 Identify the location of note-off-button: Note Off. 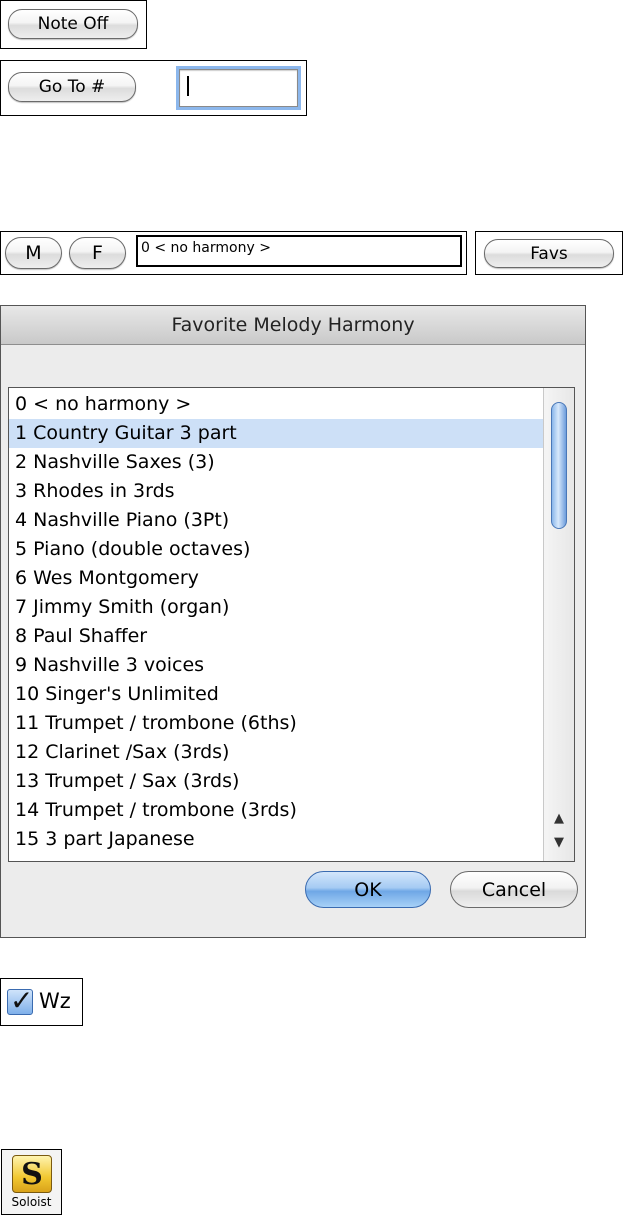
(73, 24).